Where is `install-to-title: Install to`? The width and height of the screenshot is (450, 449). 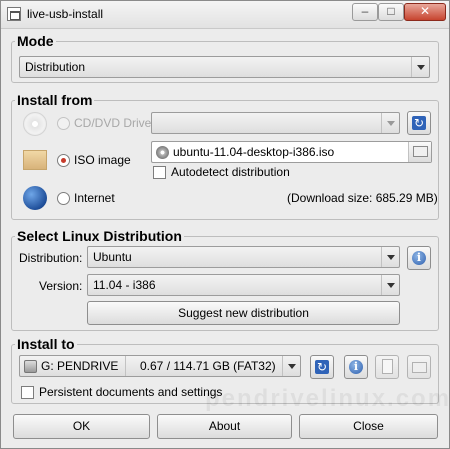 install-to-title: Install to is located at coordinates (46, 344).